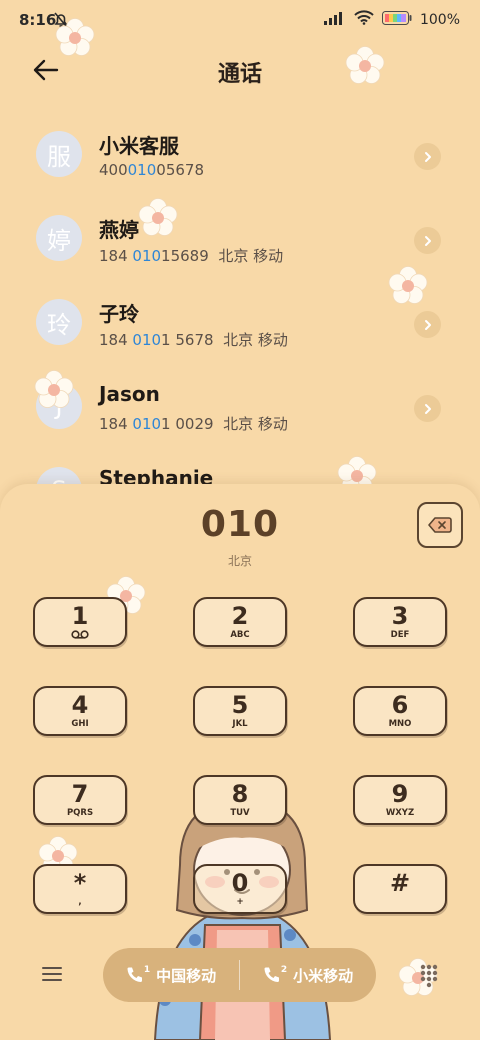  Describe the element at coordinates (119, 230) in the screenshot. I see `contact-name: 燕婷` at that location.